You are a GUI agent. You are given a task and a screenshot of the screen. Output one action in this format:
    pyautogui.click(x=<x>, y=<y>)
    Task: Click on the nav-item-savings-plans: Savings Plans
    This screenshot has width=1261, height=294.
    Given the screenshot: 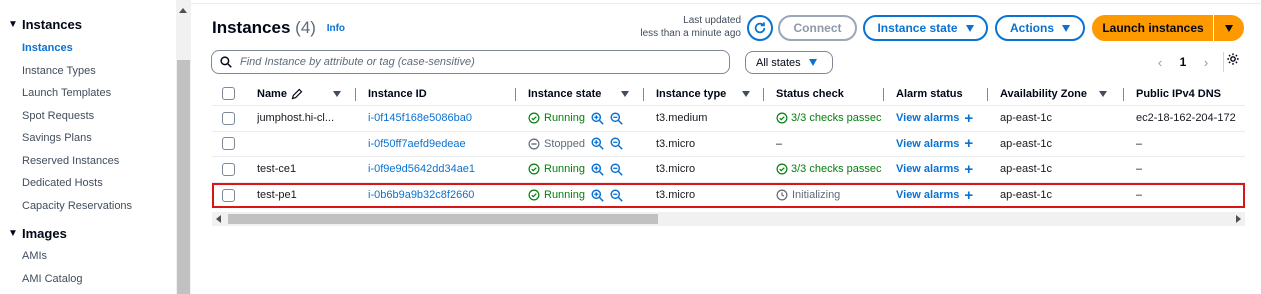 What is the action you would take?
    pyautogui.click(x=88, y=138)
    